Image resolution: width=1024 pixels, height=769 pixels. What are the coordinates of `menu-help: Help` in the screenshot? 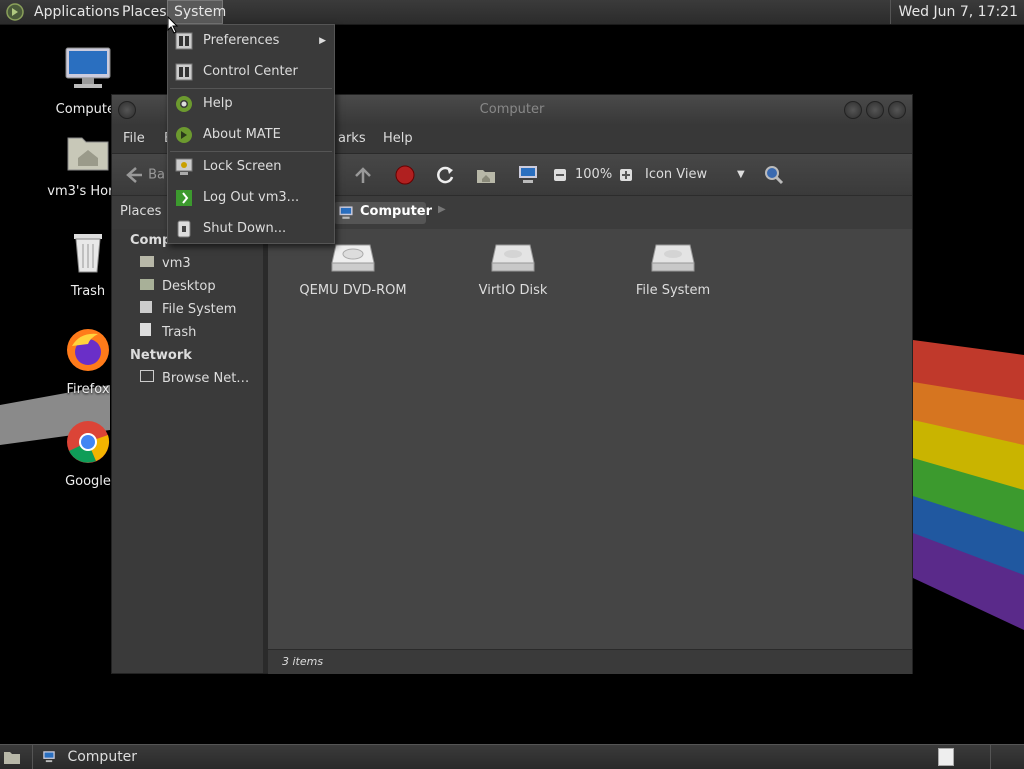 It's located at (398, 139).